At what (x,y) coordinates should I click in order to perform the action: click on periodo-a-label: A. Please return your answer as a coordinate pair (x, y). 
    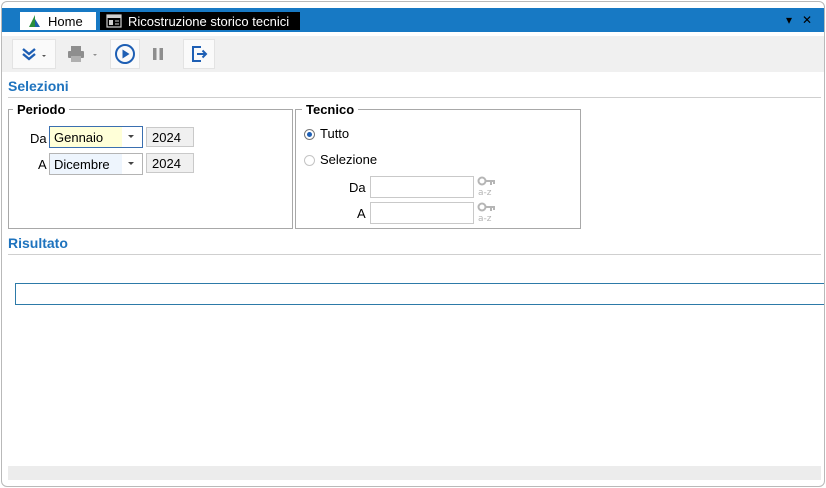
    Looking at the image, I should click on (42, 164).